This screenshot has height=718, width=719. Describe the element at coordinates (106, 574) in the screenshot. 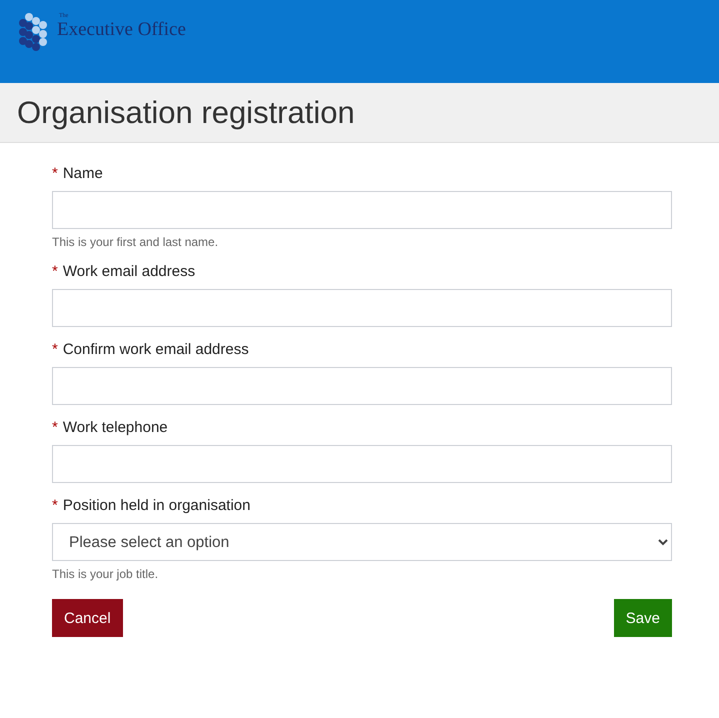

I see `hint-text: This is your job title.` at that location.